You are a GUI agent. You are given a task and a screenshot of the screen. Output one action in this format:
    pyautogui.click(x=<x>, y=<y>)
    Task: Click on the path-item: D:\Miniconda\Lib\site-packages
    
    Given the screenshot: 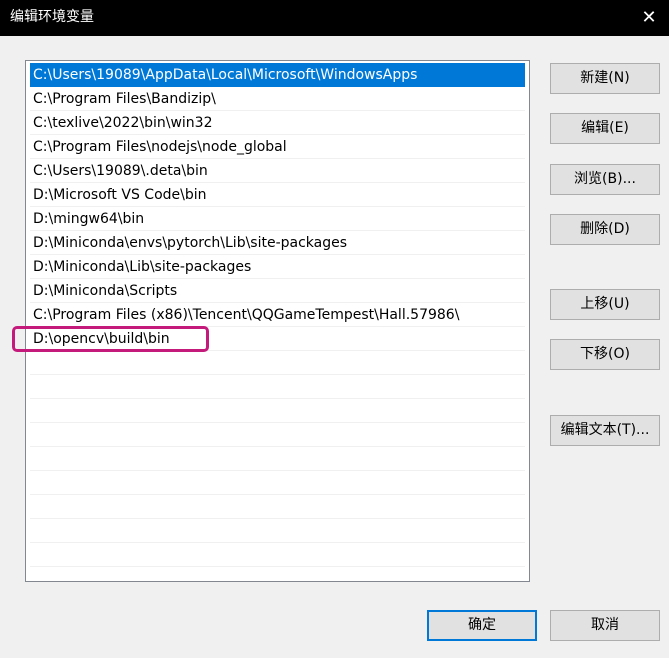 What is the action you would take?
    pyautogui.click(x=277, y=267)
    